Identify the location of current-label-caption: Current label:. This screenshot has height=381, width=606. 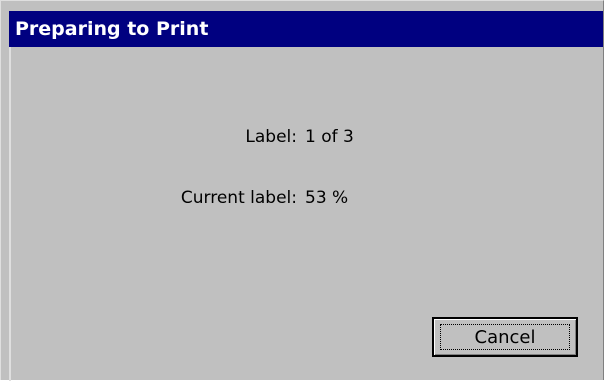
(238, 198).